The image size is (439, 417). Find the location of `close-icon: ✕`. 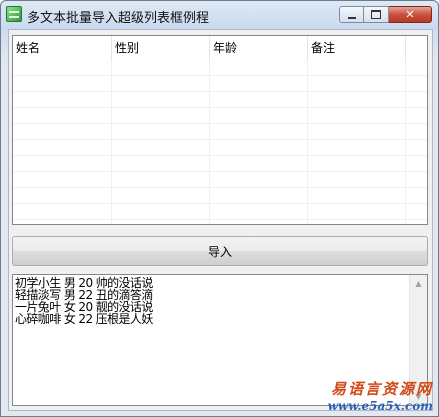

close-icon: ✕ is located at coordinates (410, 14).